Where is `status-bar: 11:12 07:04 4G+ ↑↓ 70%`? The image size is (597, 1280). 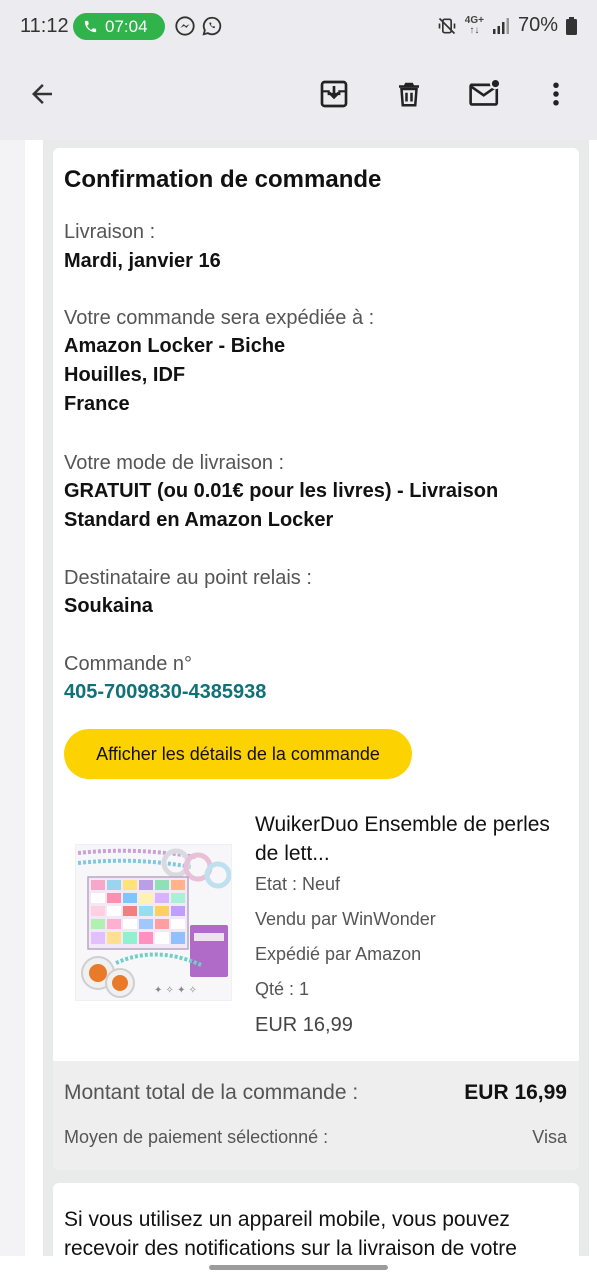
status-bar: 11:12 07:04 4G+ ↑↓ 70% is located at coordinates (298, 26).